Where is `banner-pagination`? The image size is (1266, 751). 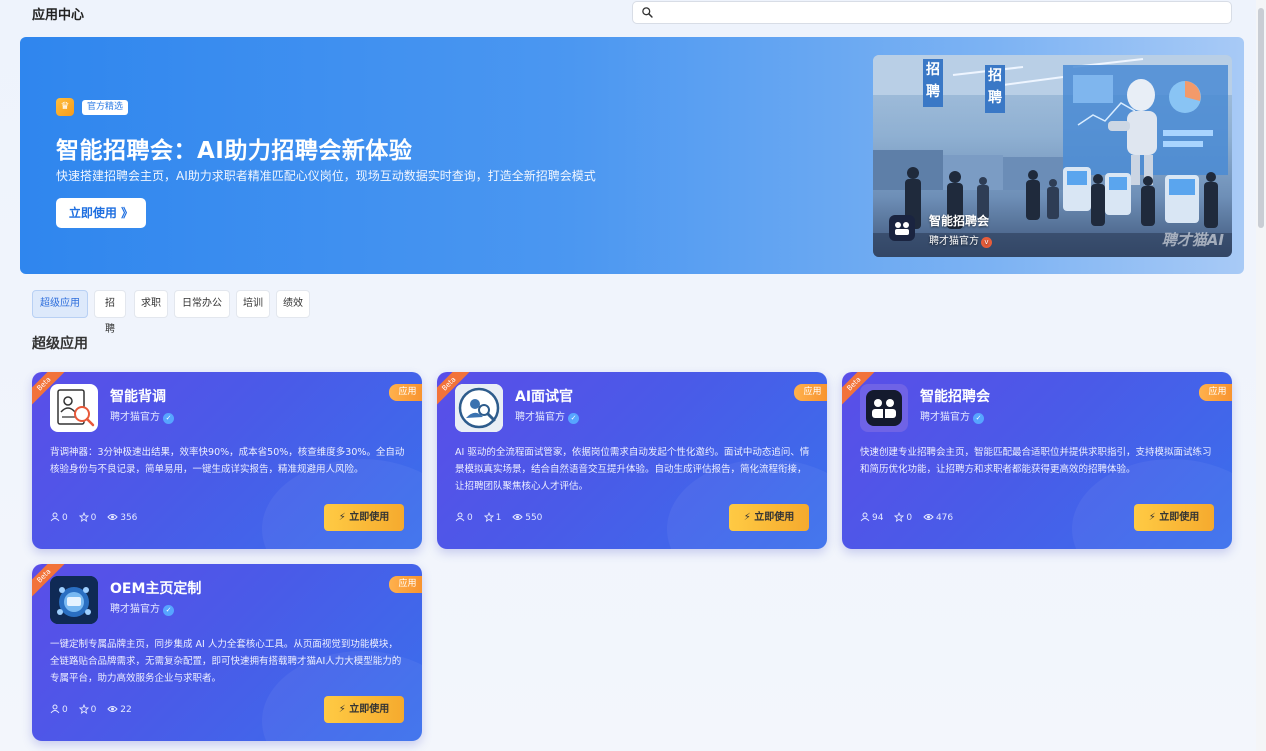 banner-pagination is located at coordinates (638, 268).